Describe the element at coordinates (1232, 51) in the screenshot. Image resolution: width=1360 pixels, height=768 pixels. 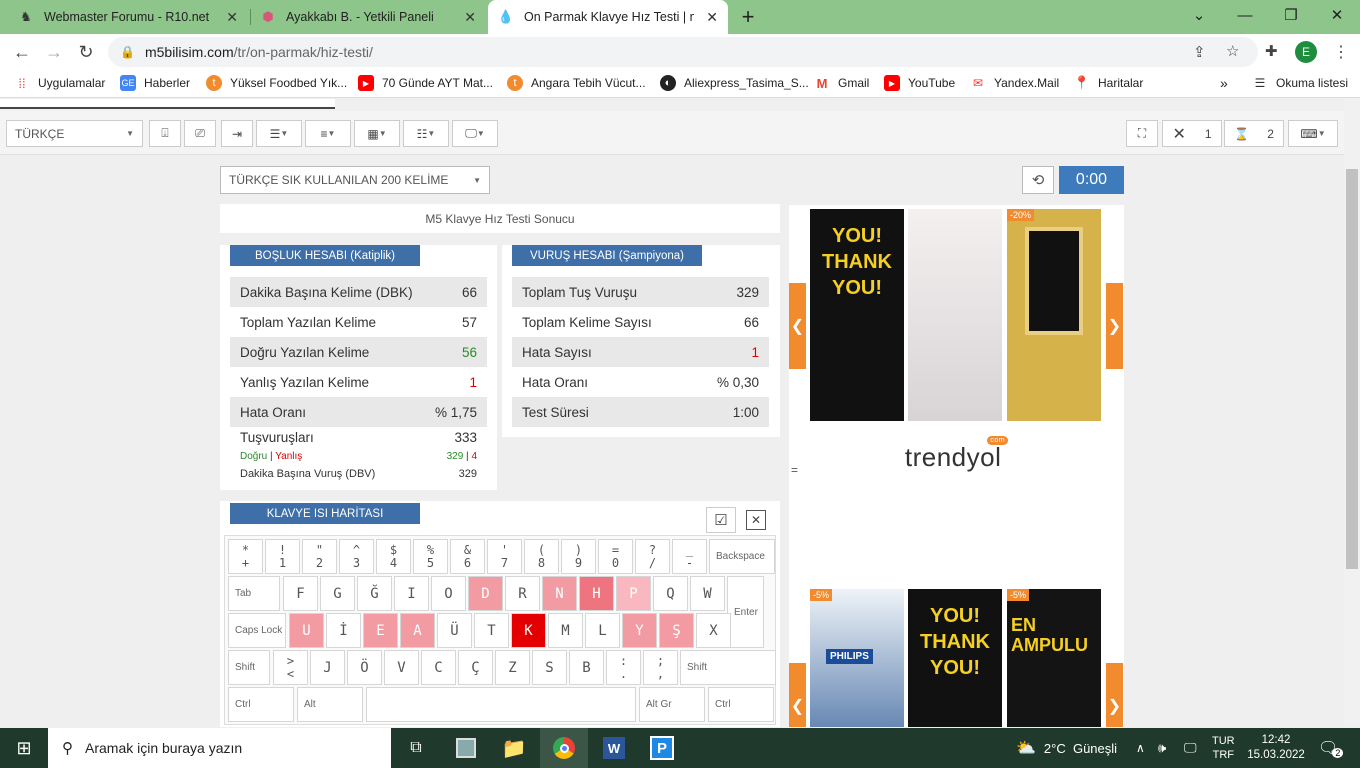
I see `bookmark-star-icon: ☆` at that location.